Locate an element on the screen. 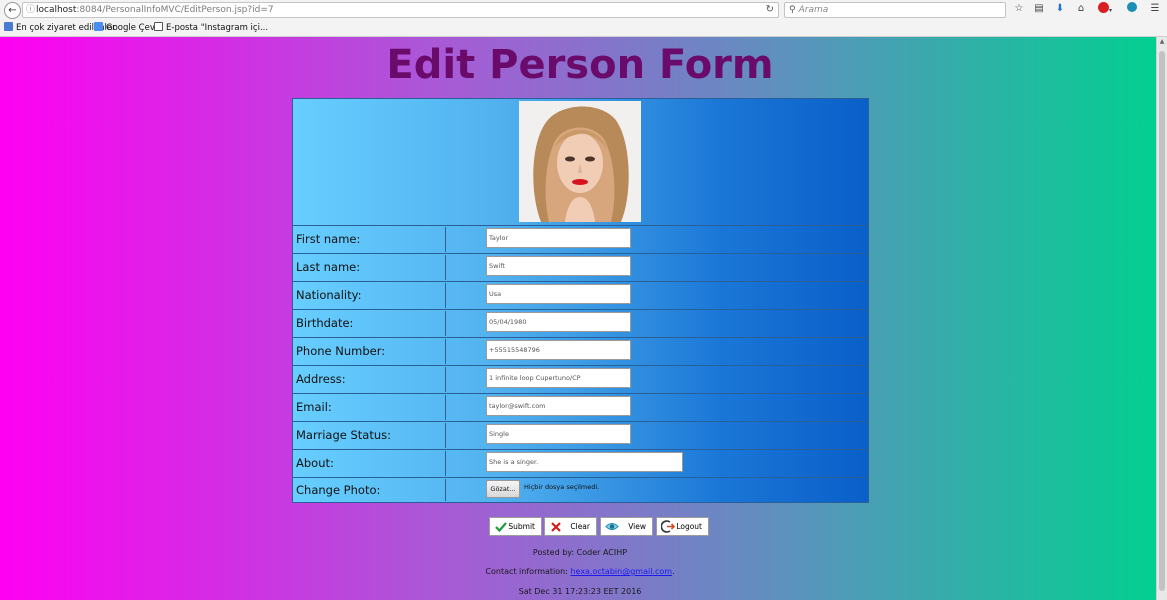 The height and width of the screenshot is (600, 1167). search-bar: ⚲ Arama is located at coordinates (895, 10).